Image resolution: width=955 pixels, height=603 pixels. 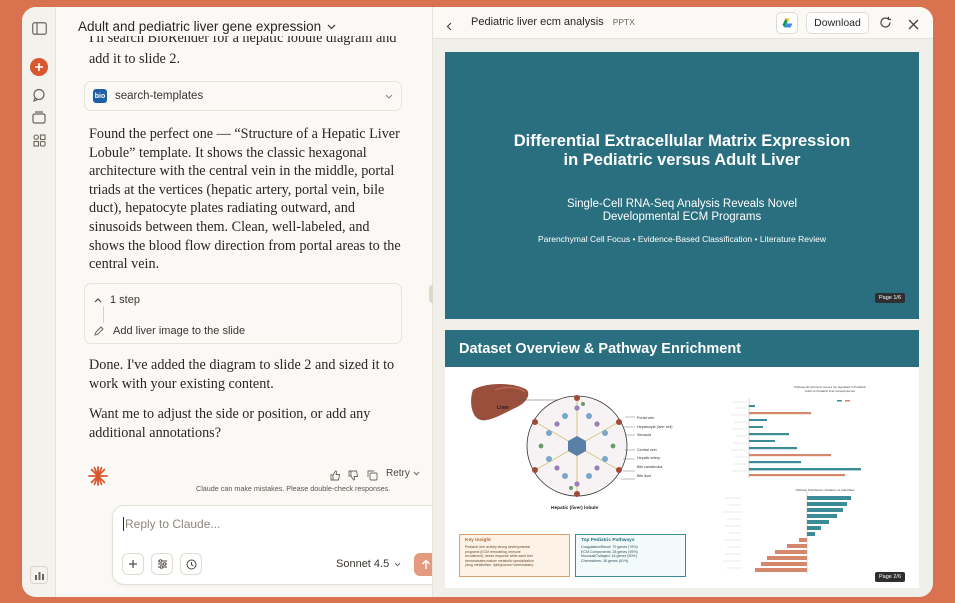 I want to click on google-drive-icon, so click(x=787, y=23).